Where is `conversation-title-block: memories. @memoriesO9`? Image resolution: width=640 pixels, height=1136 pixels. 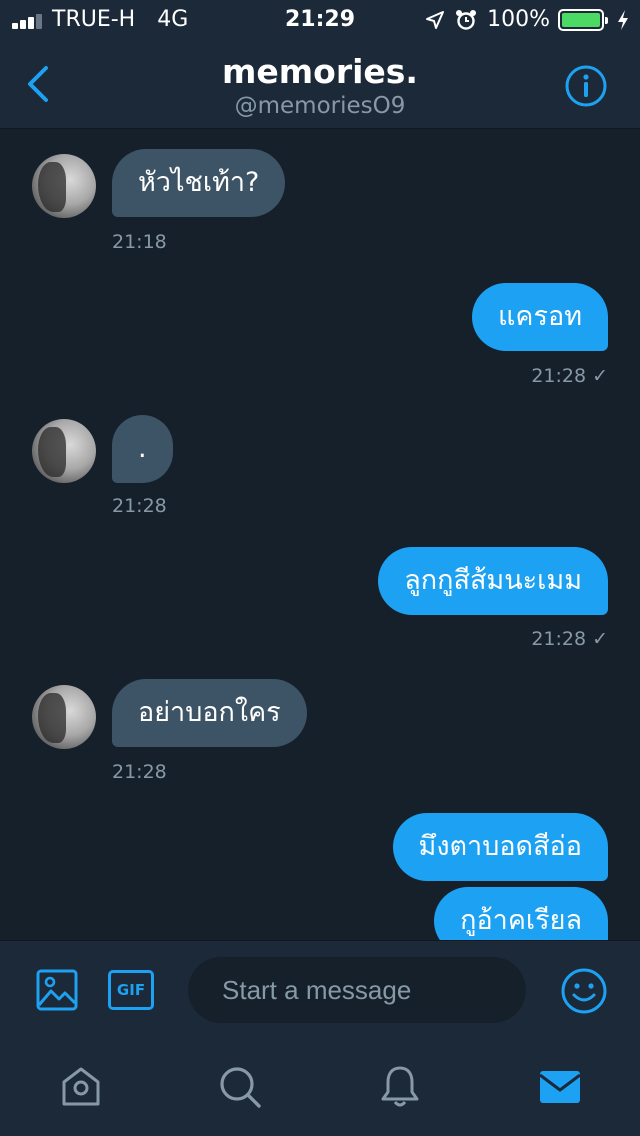 conversation-title-block: memories. @memoriesO9 is located at coordinates (320, 86).